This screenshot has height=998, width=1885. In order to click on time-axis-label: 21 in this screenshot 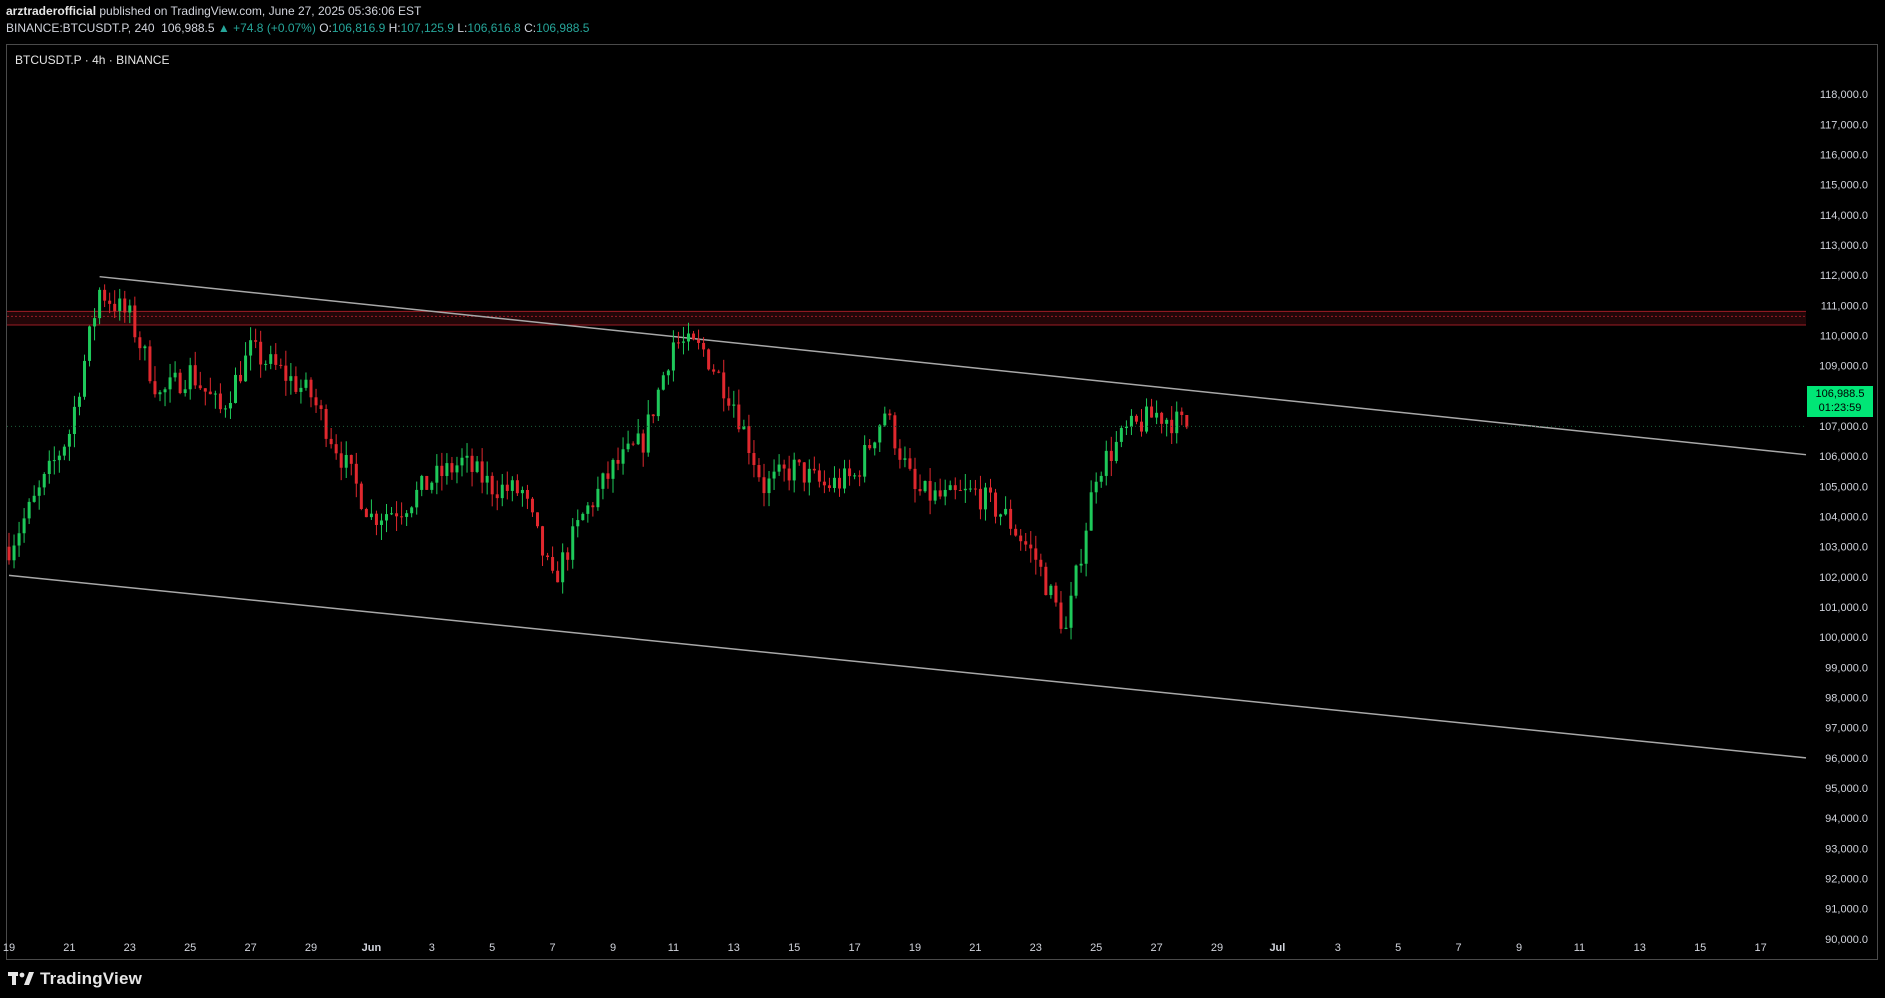, I will do `click(975, 948)`.